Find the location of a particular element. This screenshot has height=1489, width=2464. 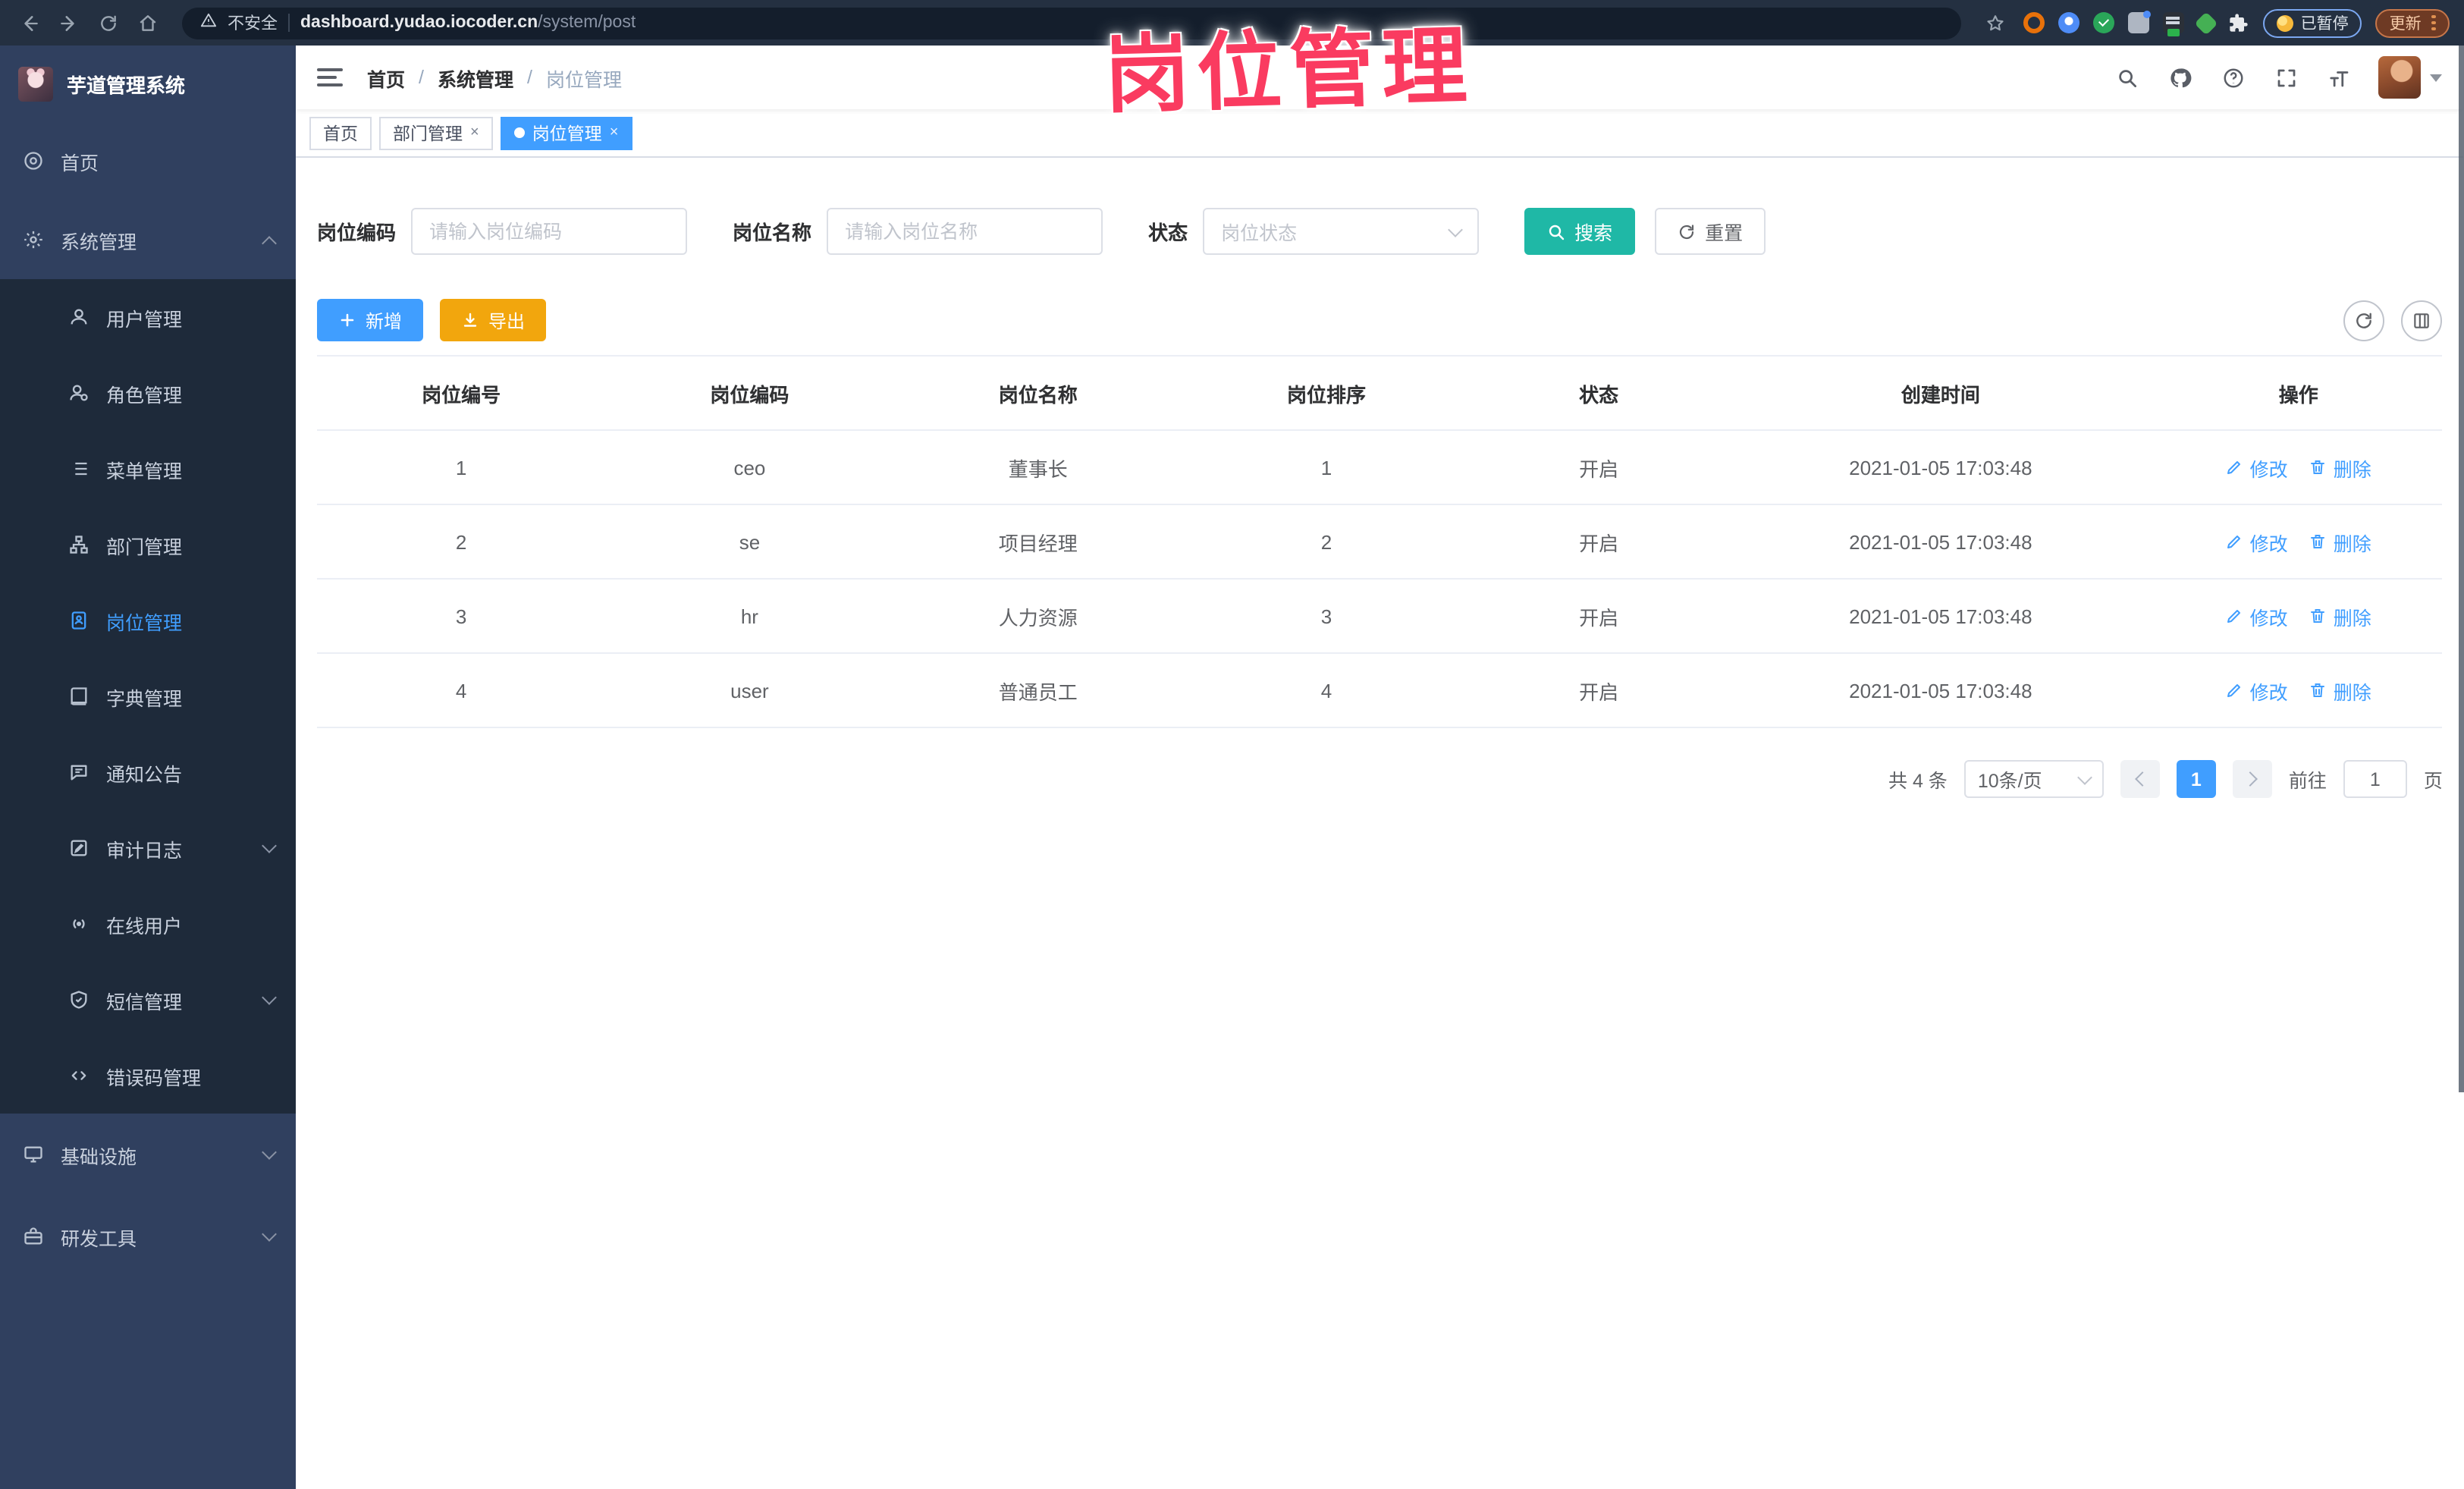

paused-chip: 已暂停 is located at coordinates (2312, 22).